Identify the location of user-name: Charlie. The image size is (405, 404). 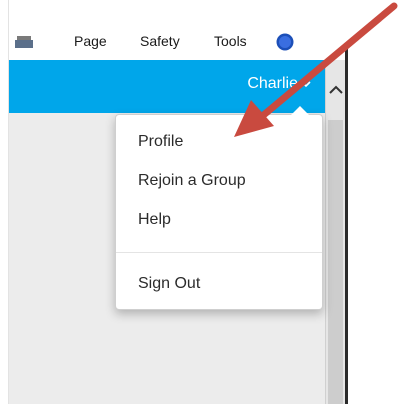
(272, 83).